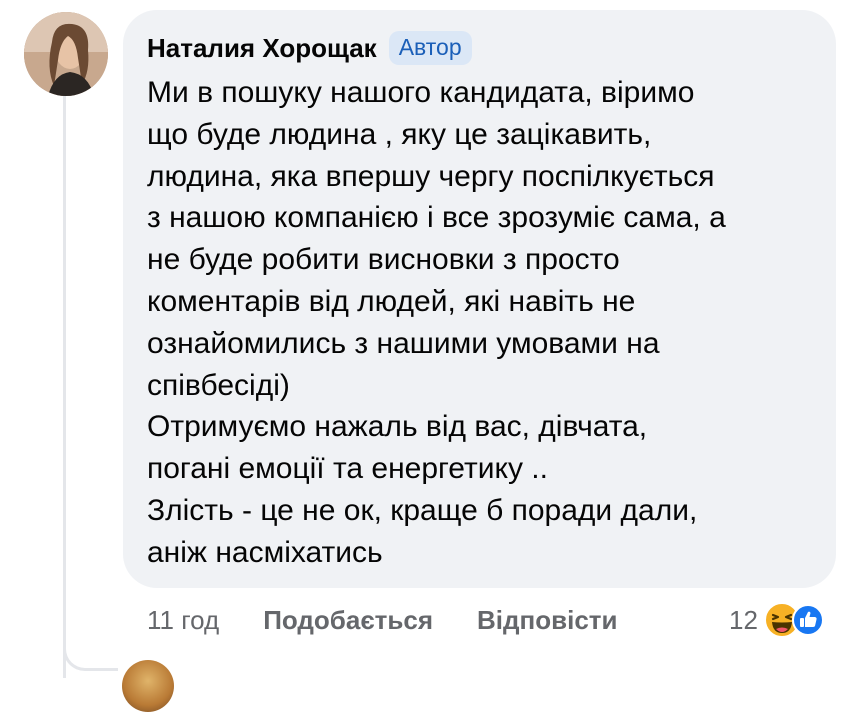  I want to click on like-thumb-icon, so click(807, 620).